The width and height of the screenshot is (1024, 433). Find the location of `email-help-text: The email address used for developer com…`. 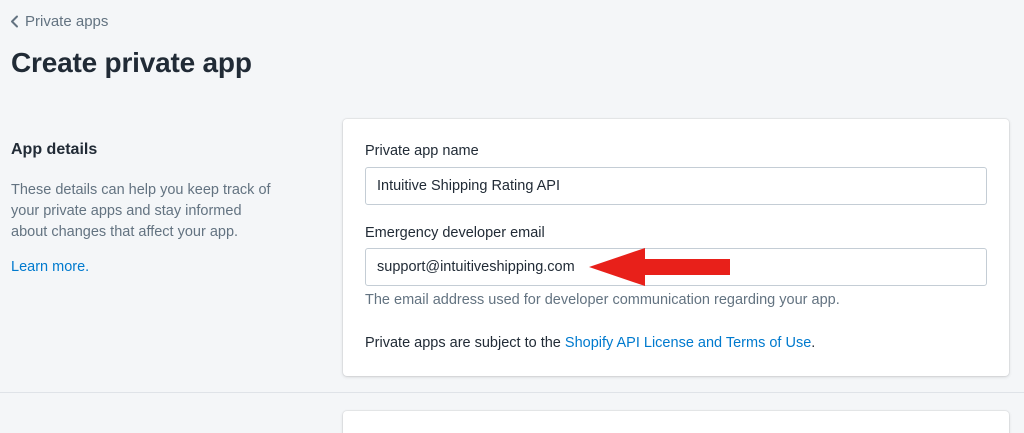

email-help-text: The email address used for developer com… is located at coordinates (602, 300).